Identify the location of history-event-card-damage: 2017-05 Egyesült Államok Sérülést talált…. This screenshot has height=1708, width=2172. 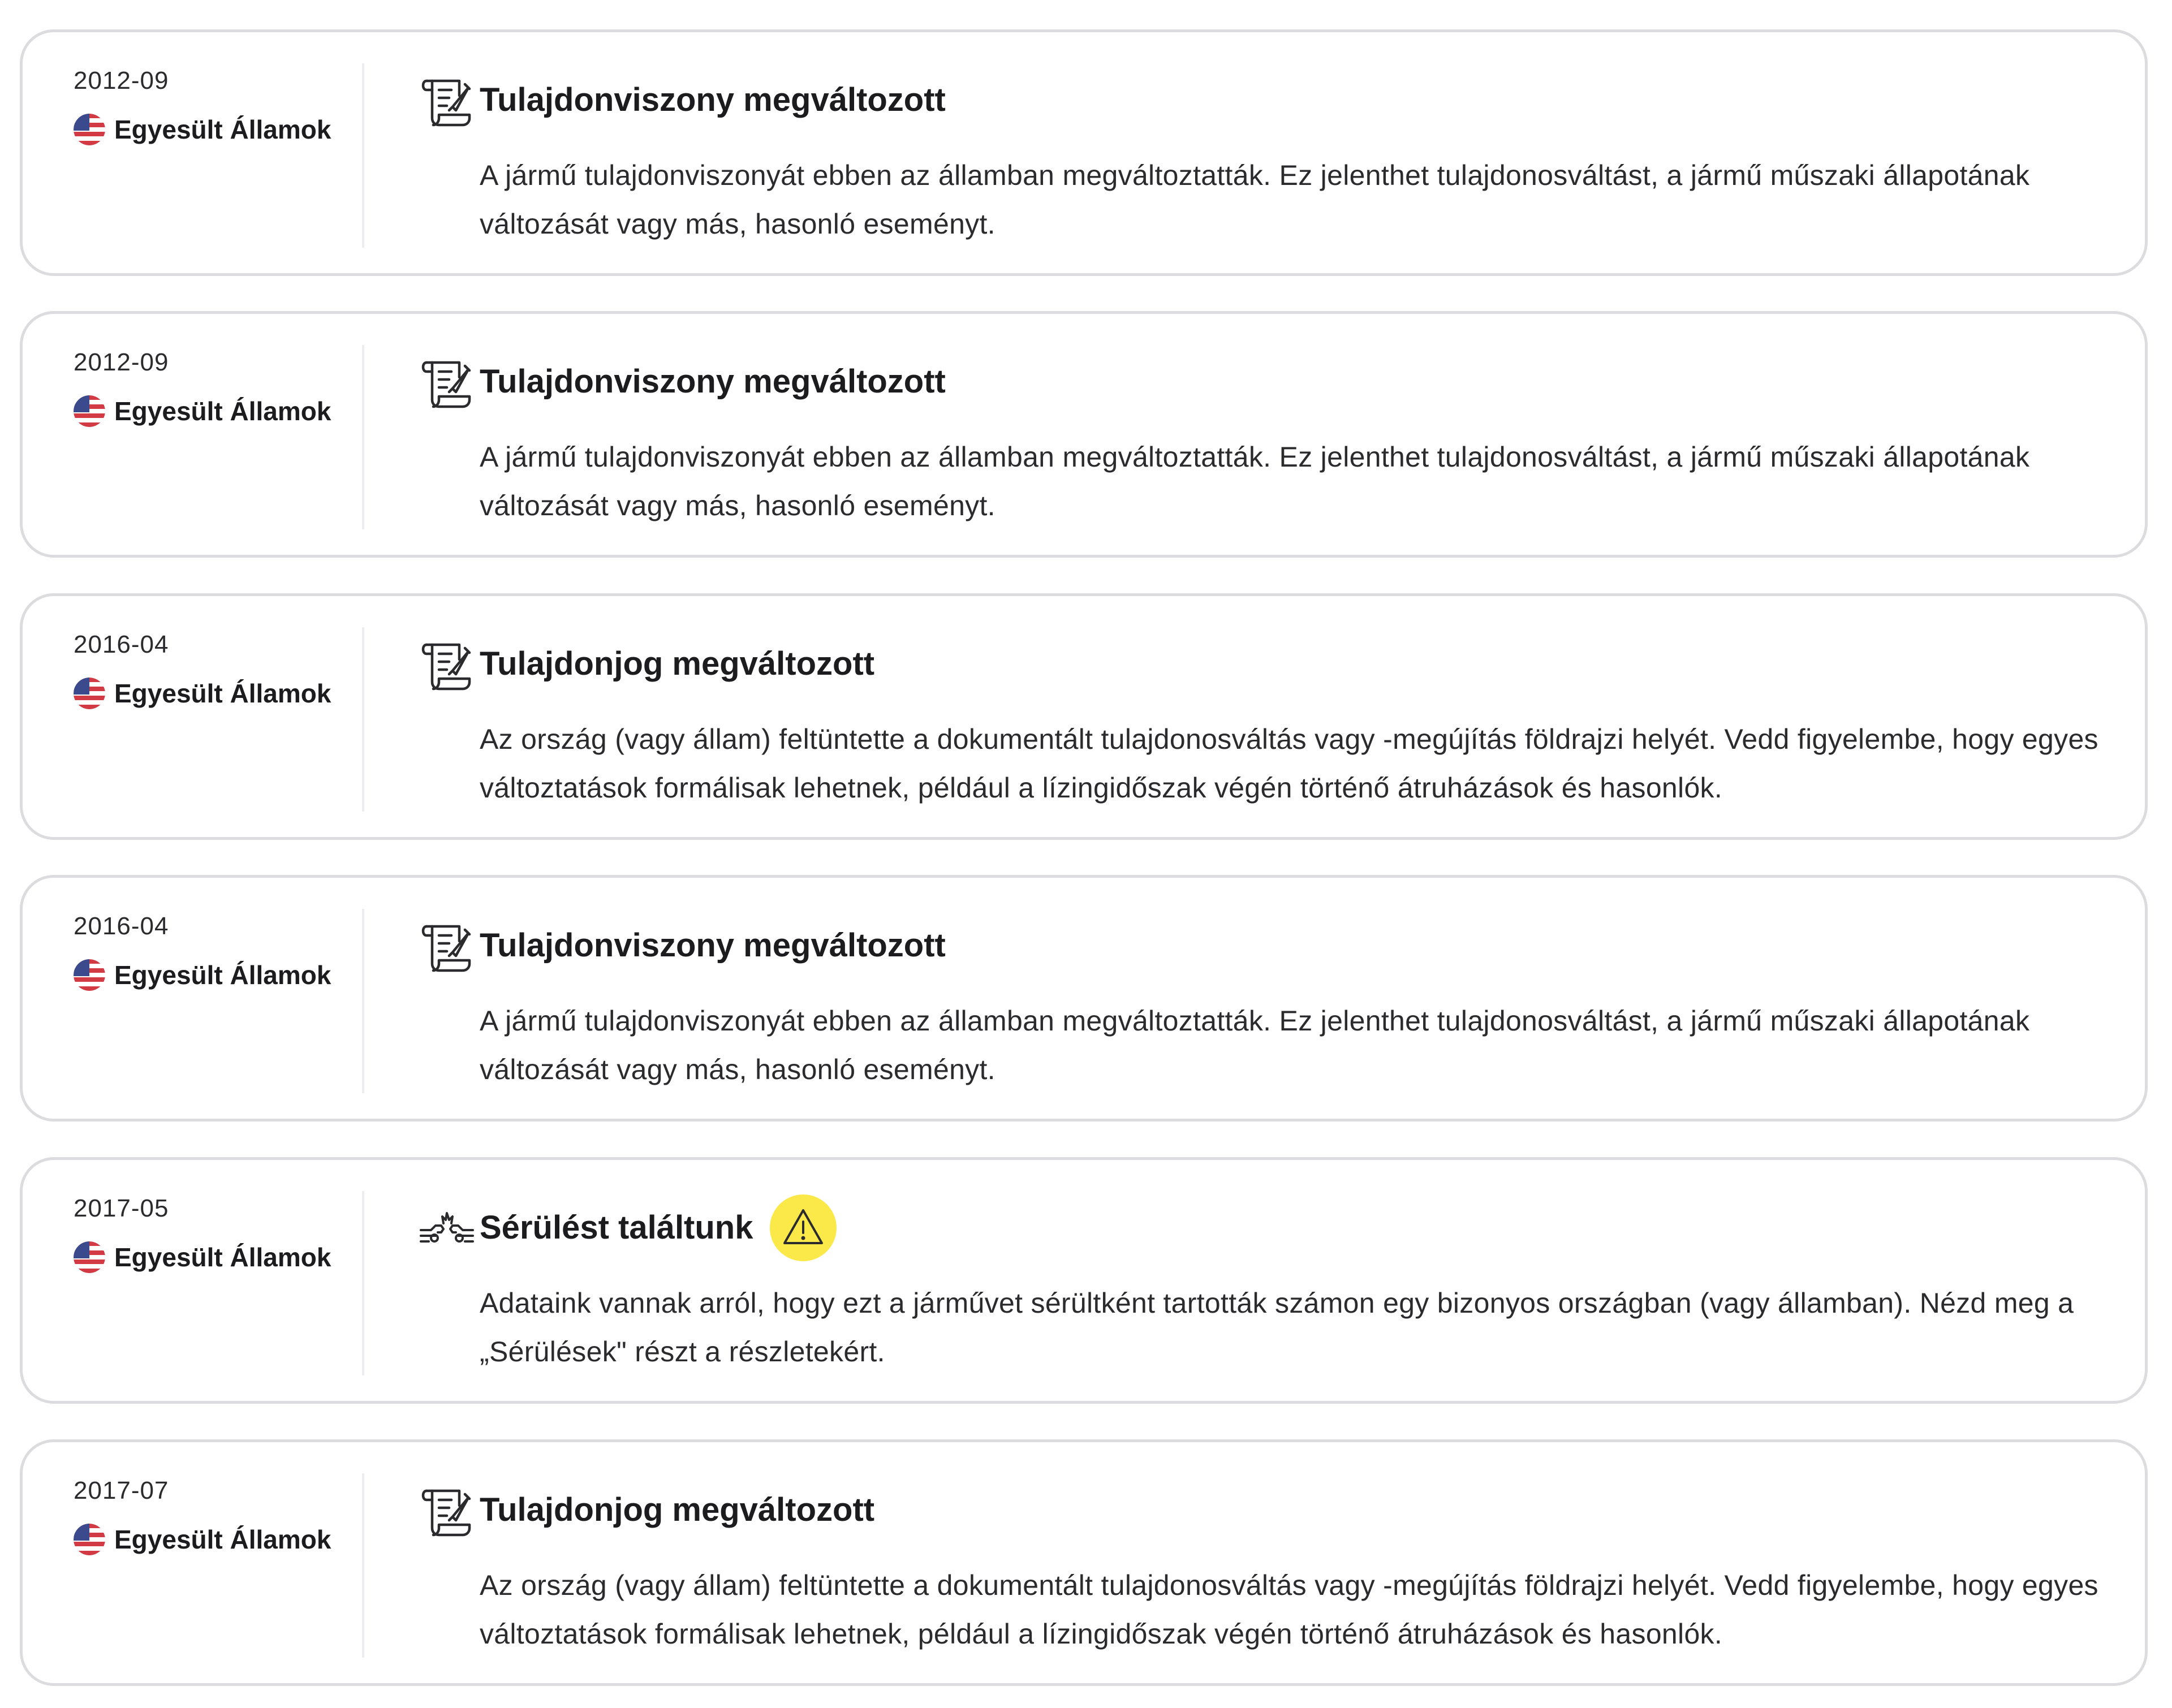
(1084, 1280).